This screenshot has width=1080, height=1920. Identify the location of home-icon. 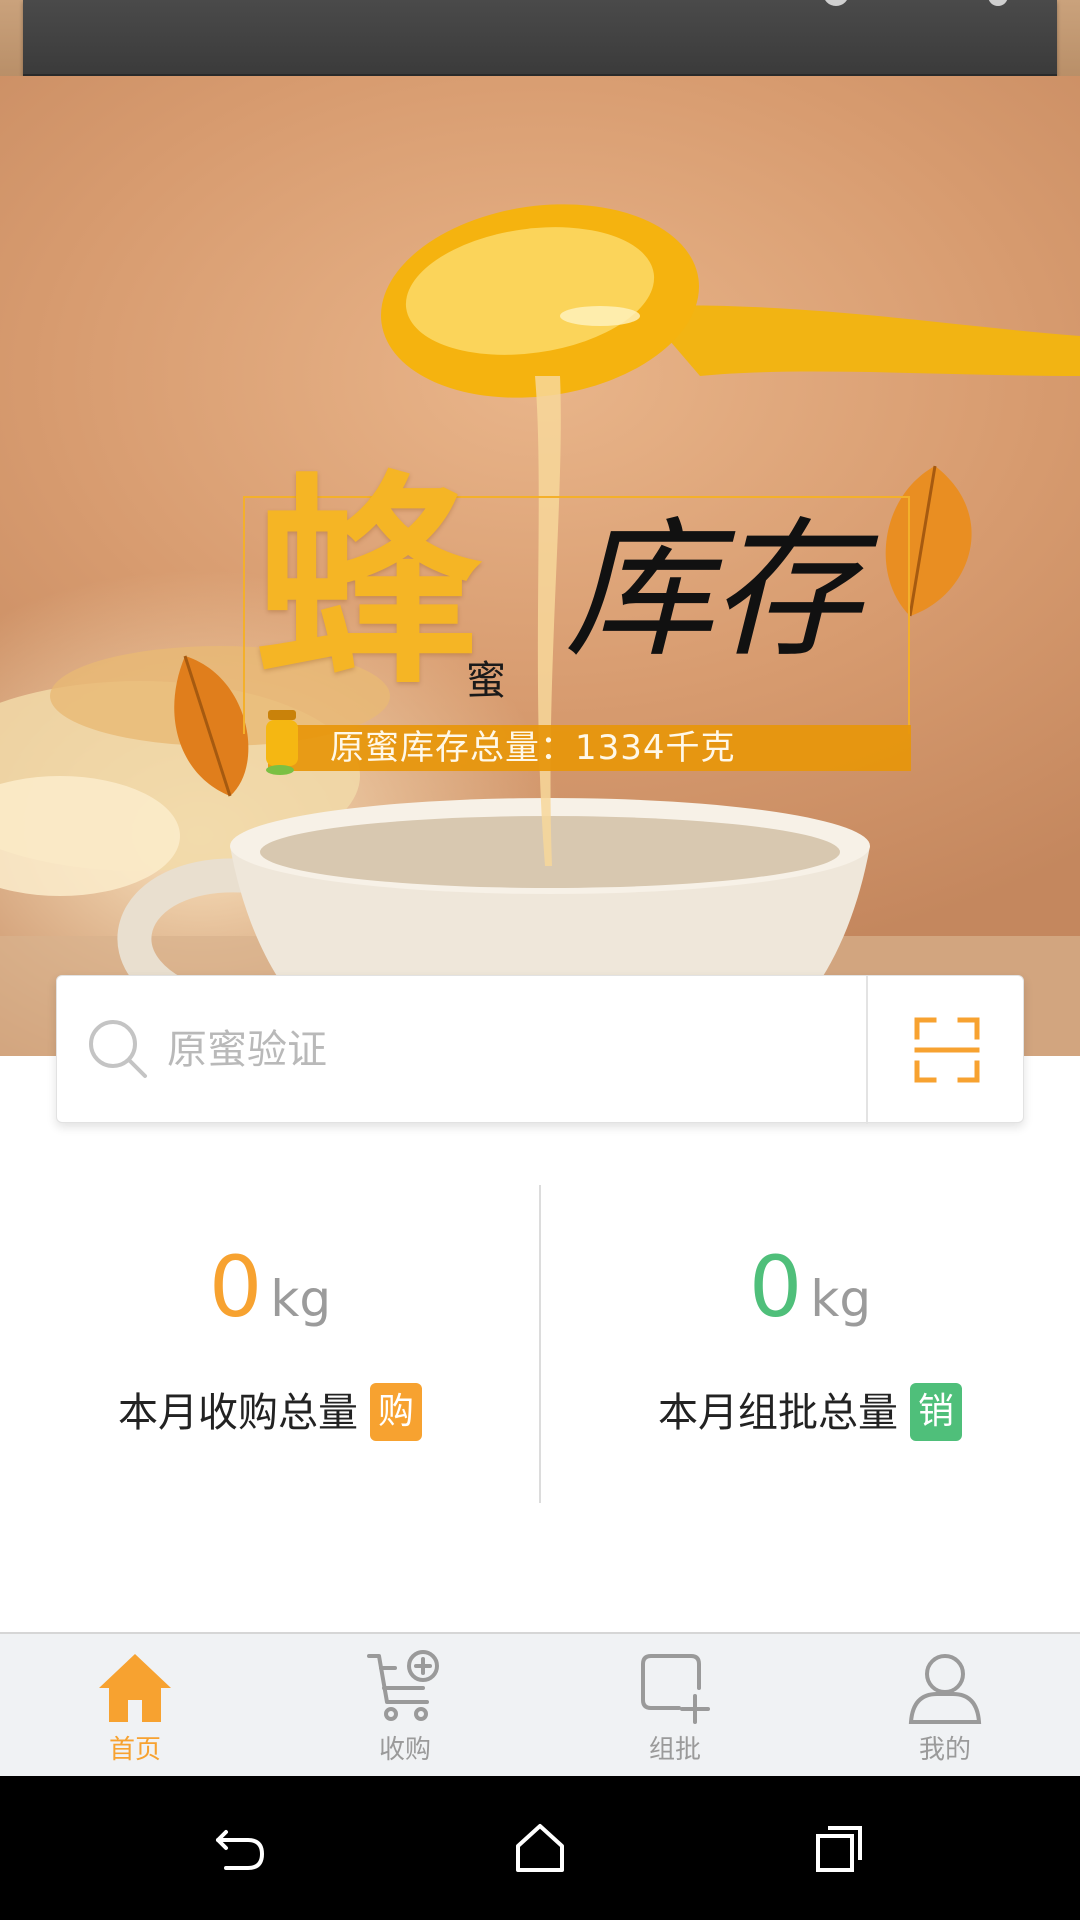
(135, 1688).